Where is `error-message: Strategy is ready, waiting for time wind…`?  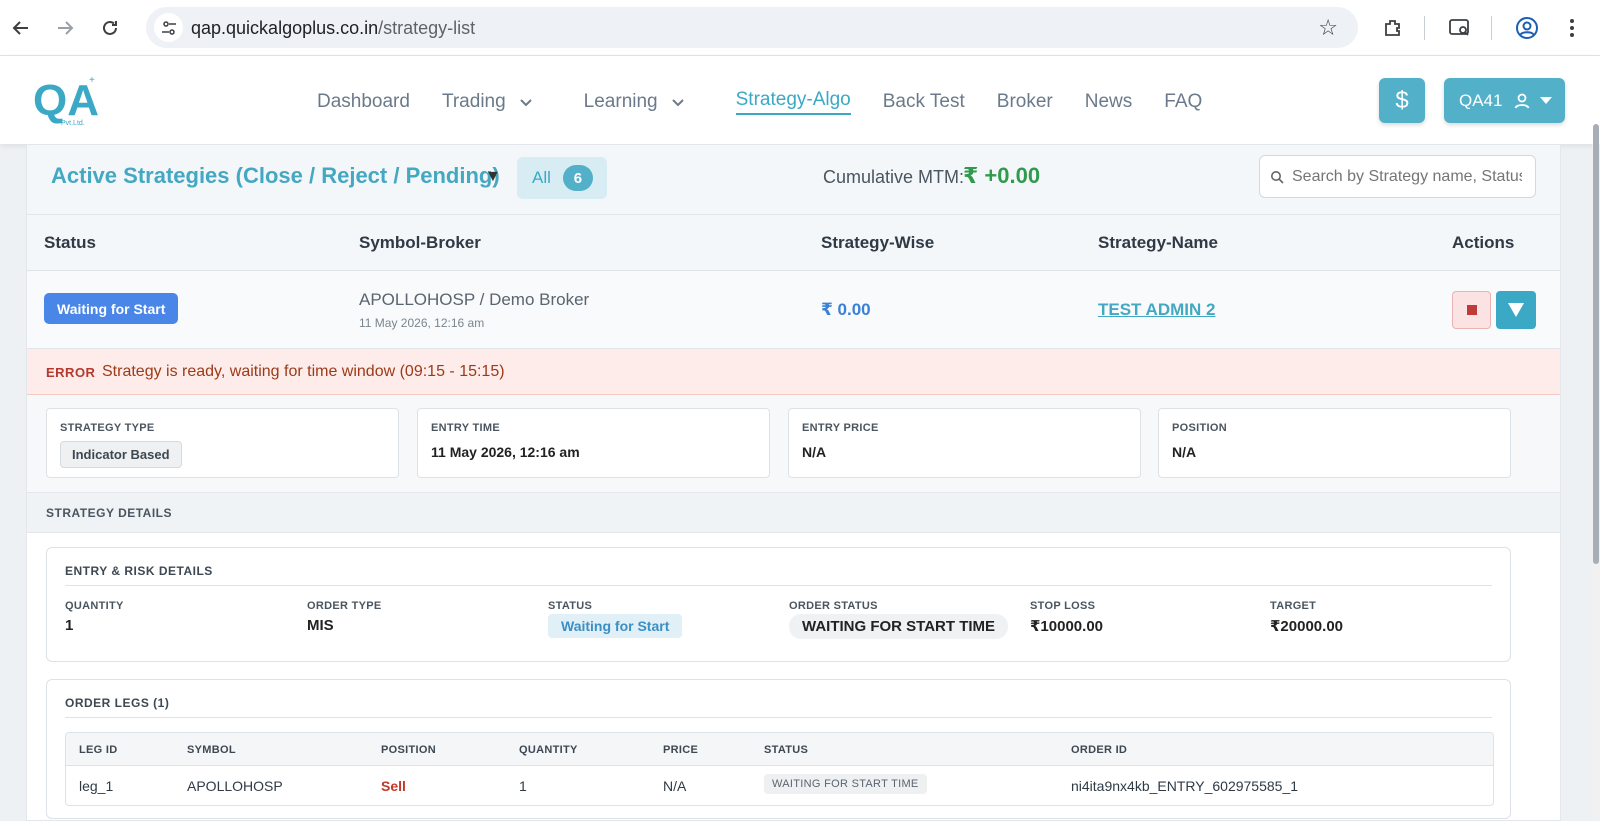
error-message: Strategy is ready, waiting for time wind… is located at coordinates (303, 371).